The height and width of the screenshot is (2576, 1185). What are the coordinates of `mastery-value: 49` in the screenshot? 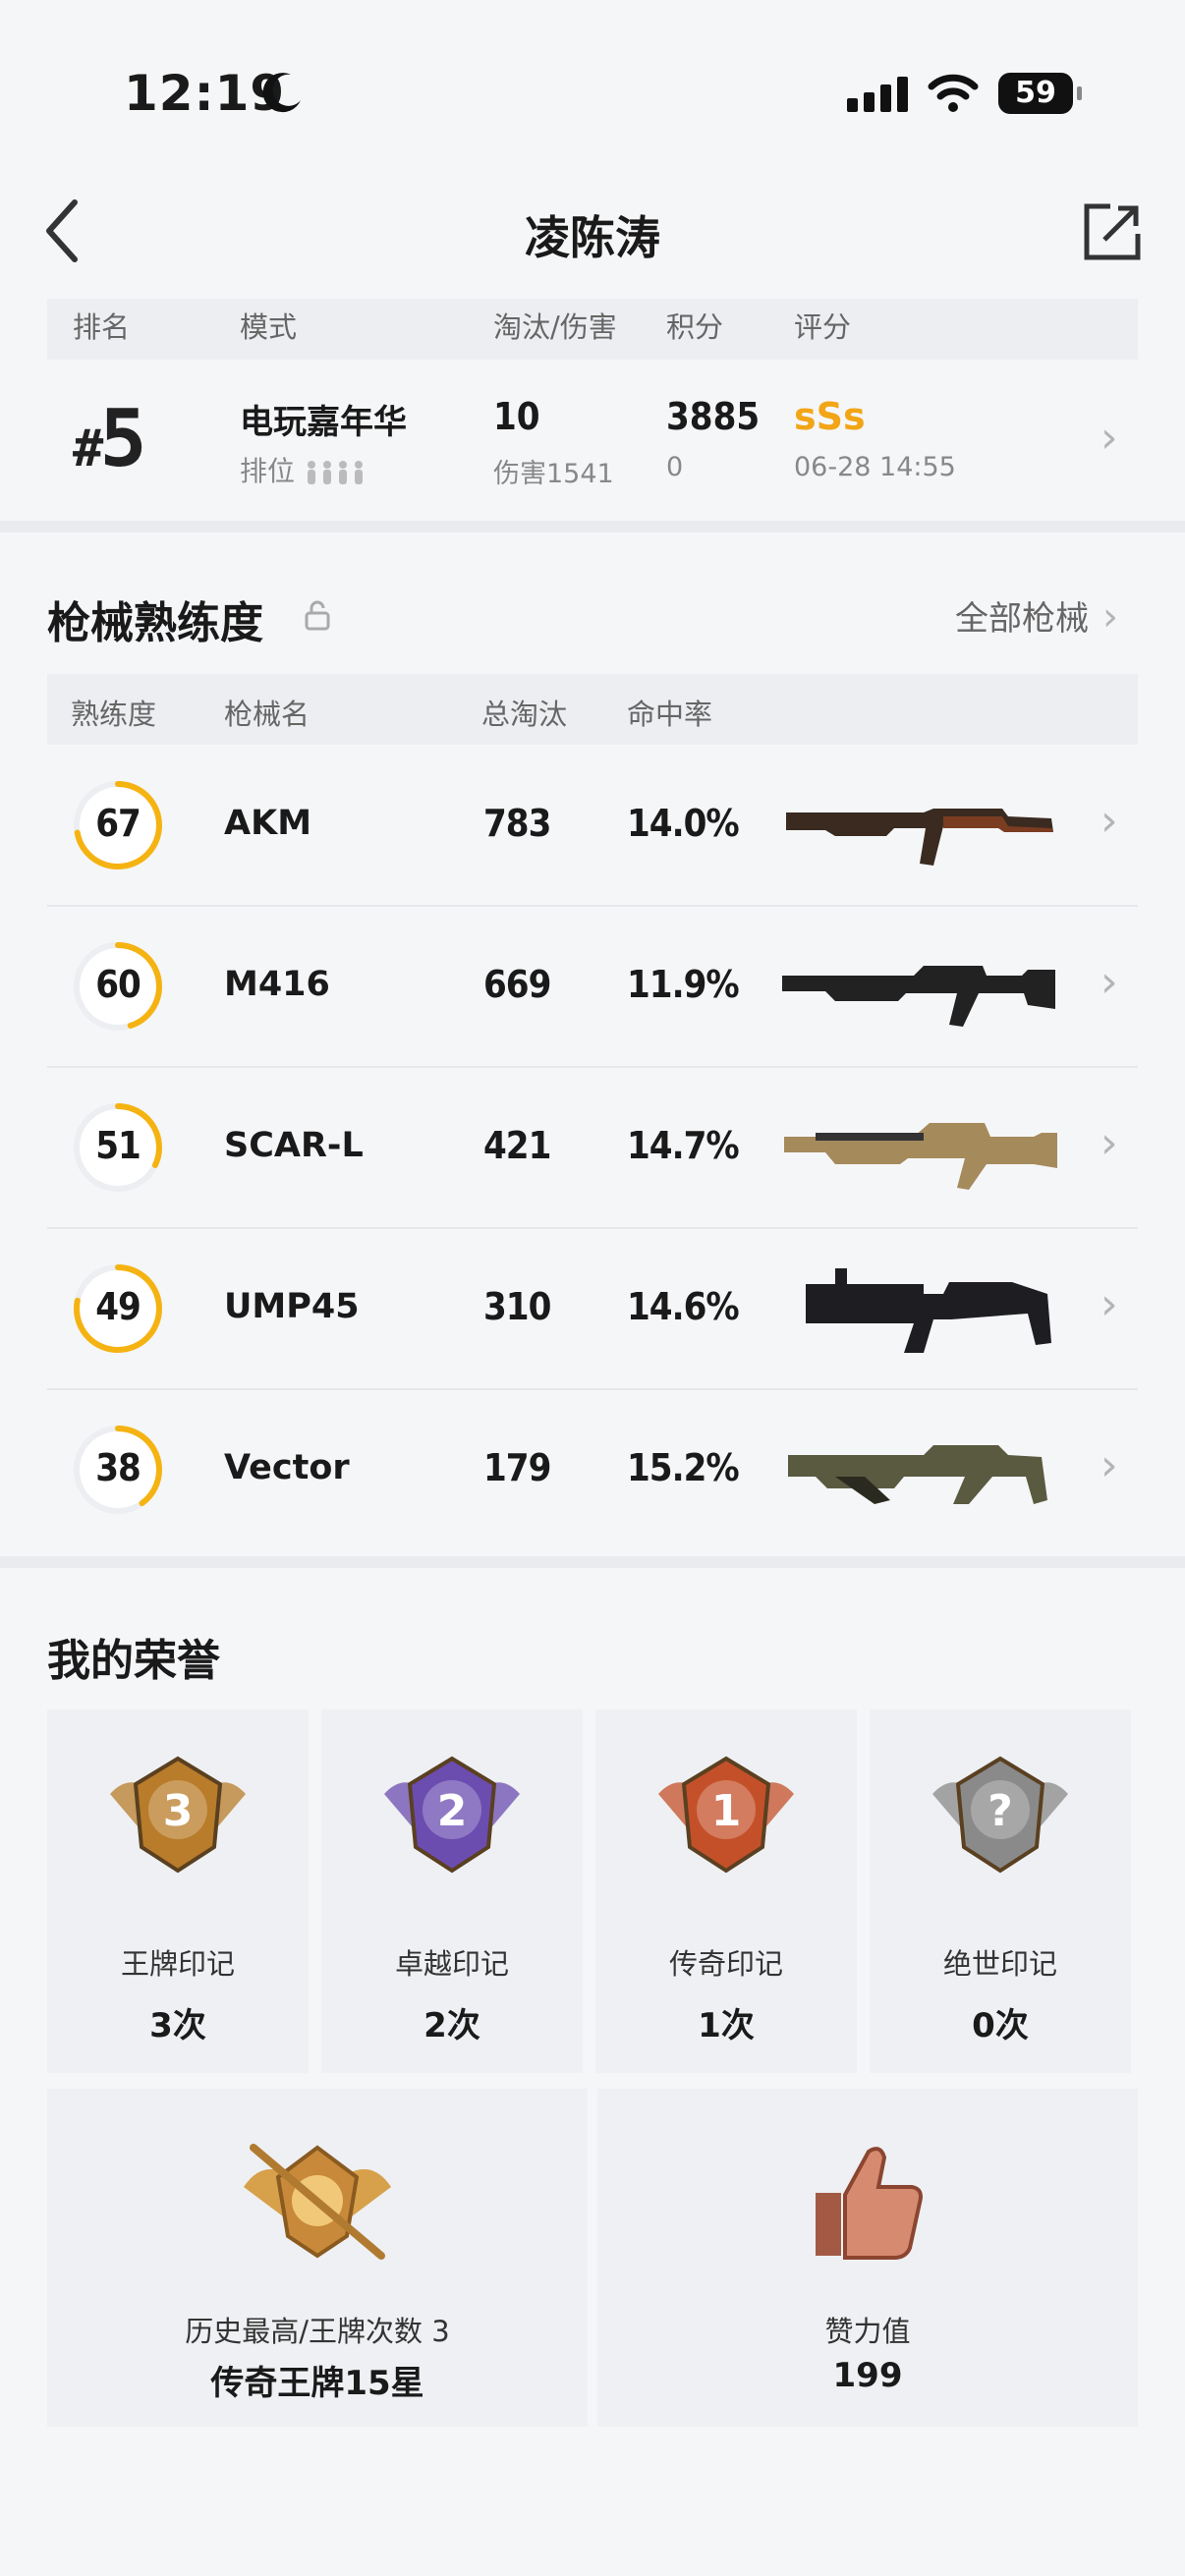 It's located at (118, 1306).